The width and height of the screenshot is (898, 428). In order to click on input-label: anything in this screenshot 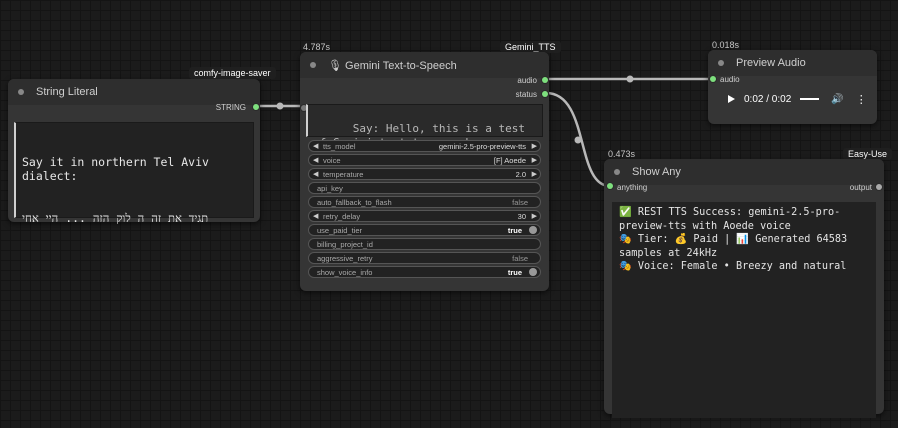, I will do `click(632, 187)`.